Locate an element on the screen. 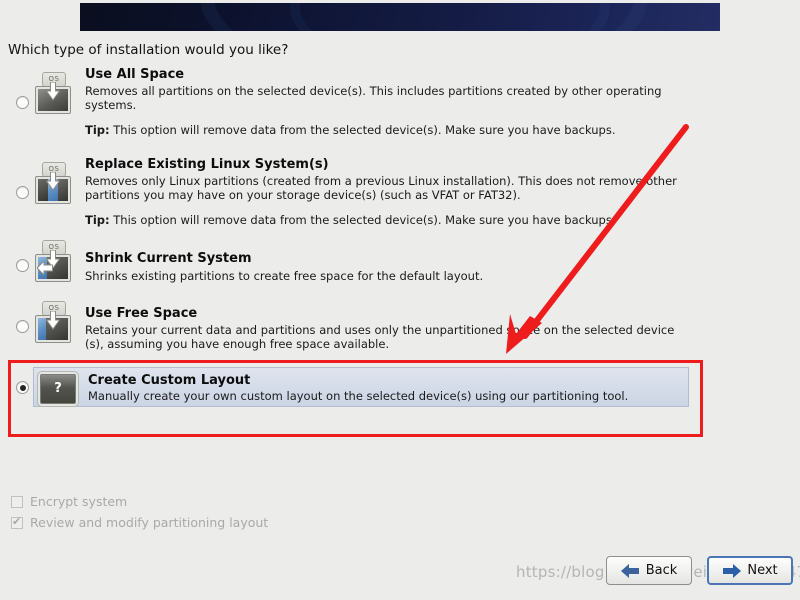 Image resolution: width=800 pixels, height=600 pixels. disk-free-space-icon: OS is located at coordinates (53, 323).